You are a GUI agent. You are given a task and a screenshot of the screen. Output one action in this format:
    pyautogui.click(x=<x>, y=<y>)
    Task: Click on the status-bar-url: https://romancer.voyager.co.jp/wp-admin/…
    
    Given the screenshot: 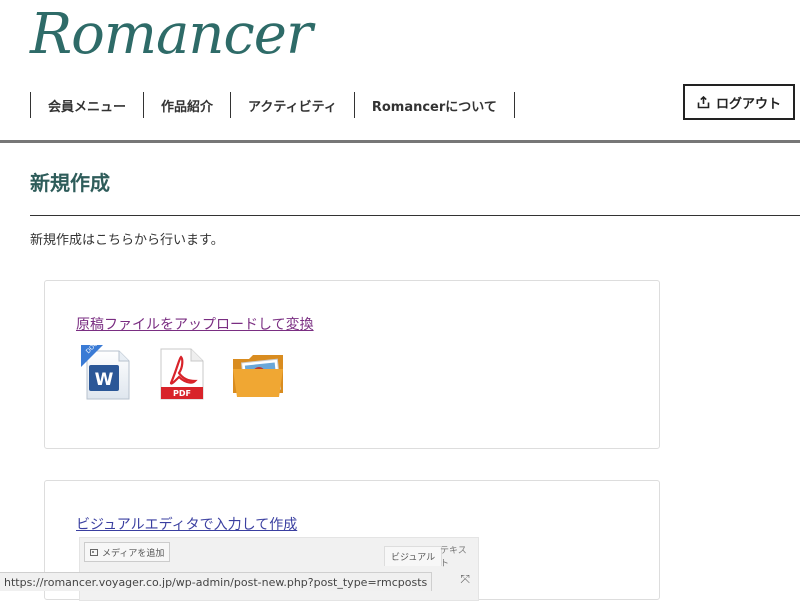 What is the action you would take?
    pyautogui.click(x=216, y=581)
    